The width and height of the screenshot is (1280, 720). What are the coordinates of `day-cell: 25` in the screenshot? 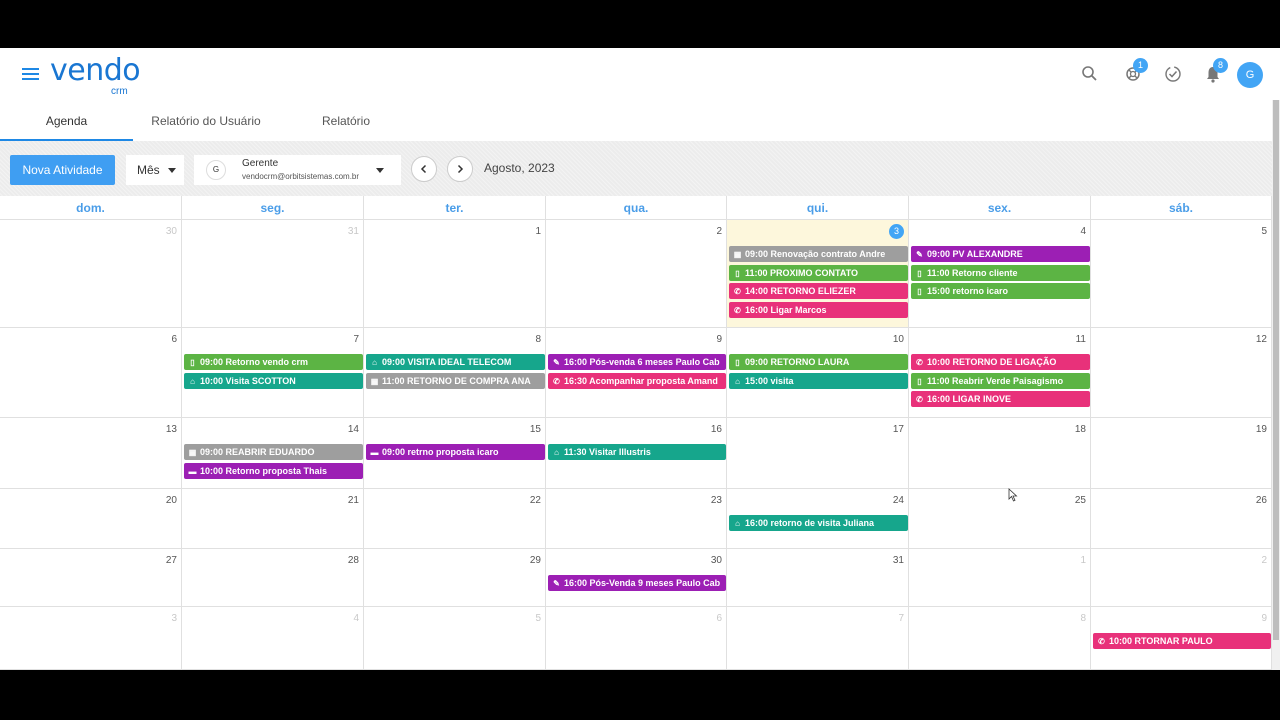 It's located at (1000, 519).